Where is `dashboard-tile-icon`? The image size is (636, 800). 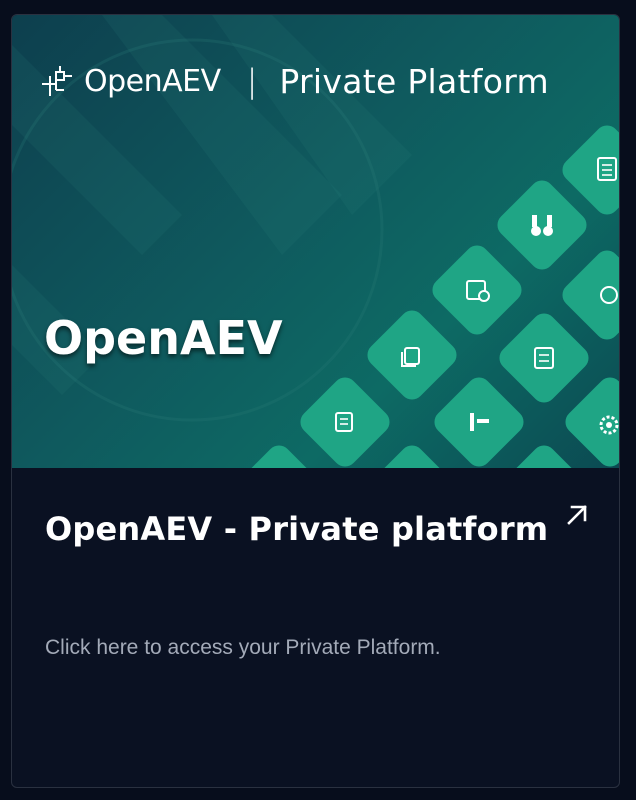 dashboard-tile-icon is located at coordinates (477, 290).